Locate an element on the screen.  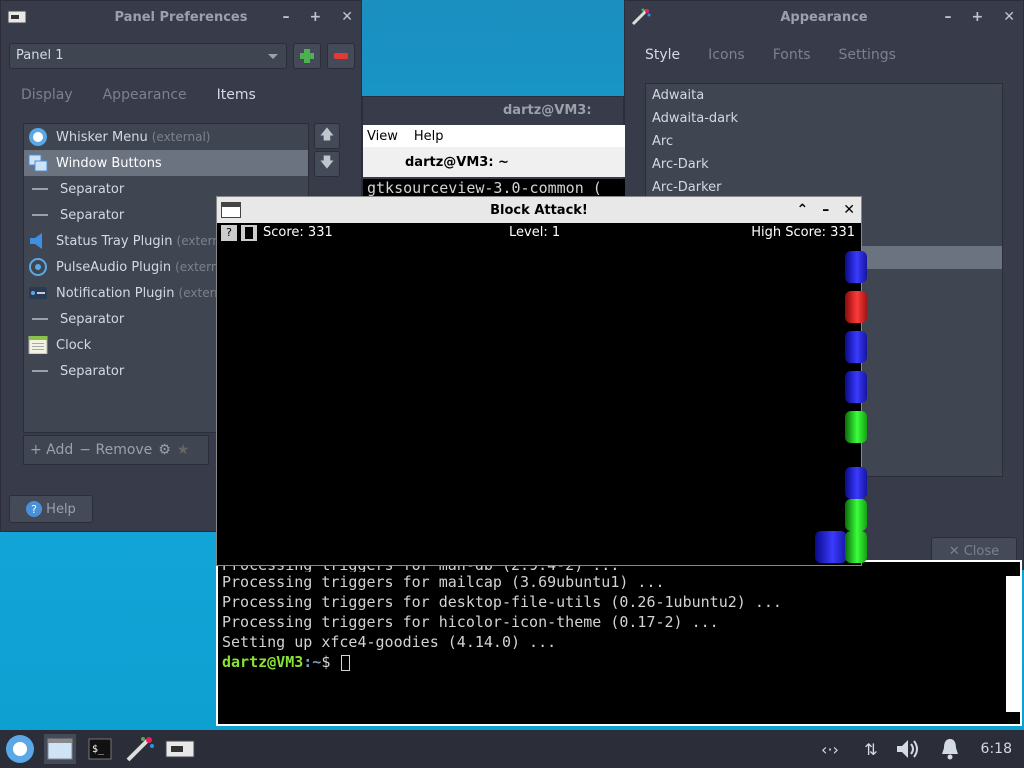
ap-titlebar: Appearance – + ✕ is located at coordinates (824, 17).